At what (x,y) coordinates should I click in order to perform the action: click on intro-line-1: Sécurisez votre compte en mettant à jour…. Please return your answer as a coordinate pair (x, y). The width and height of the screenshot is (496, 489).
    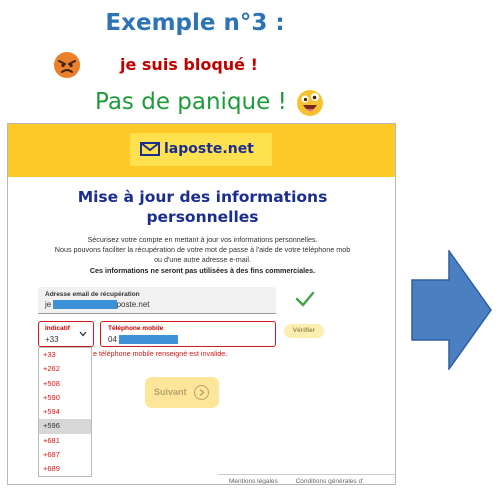
    Looking at the image, I should click on (202, 239).